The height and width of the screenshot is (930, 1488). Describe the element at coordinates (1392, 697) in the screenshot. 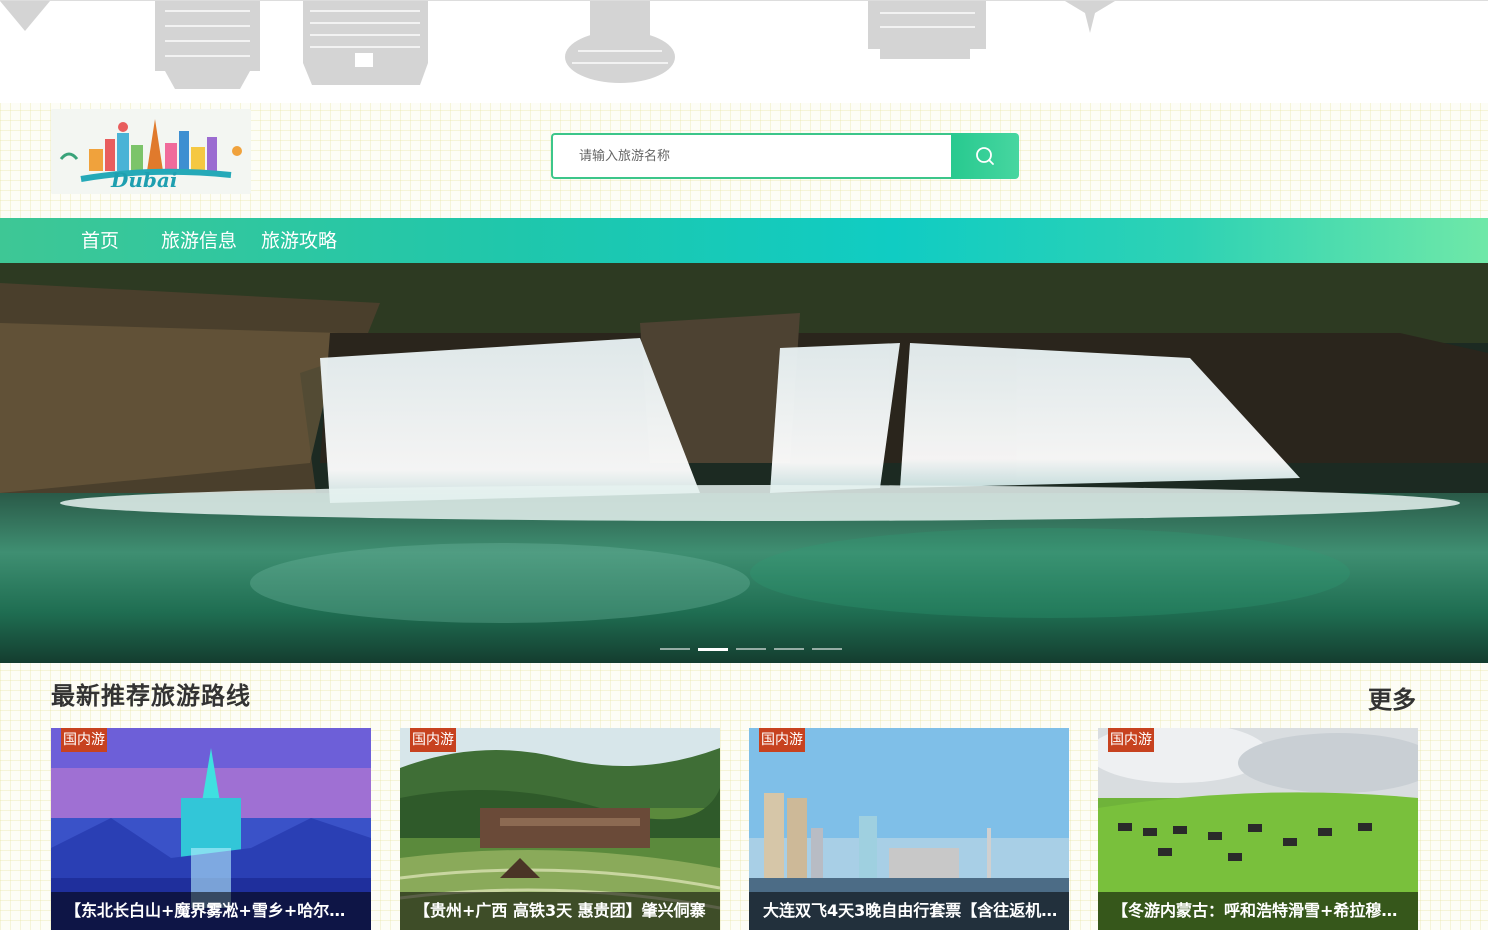

I see `more-link: 更多` at that location.